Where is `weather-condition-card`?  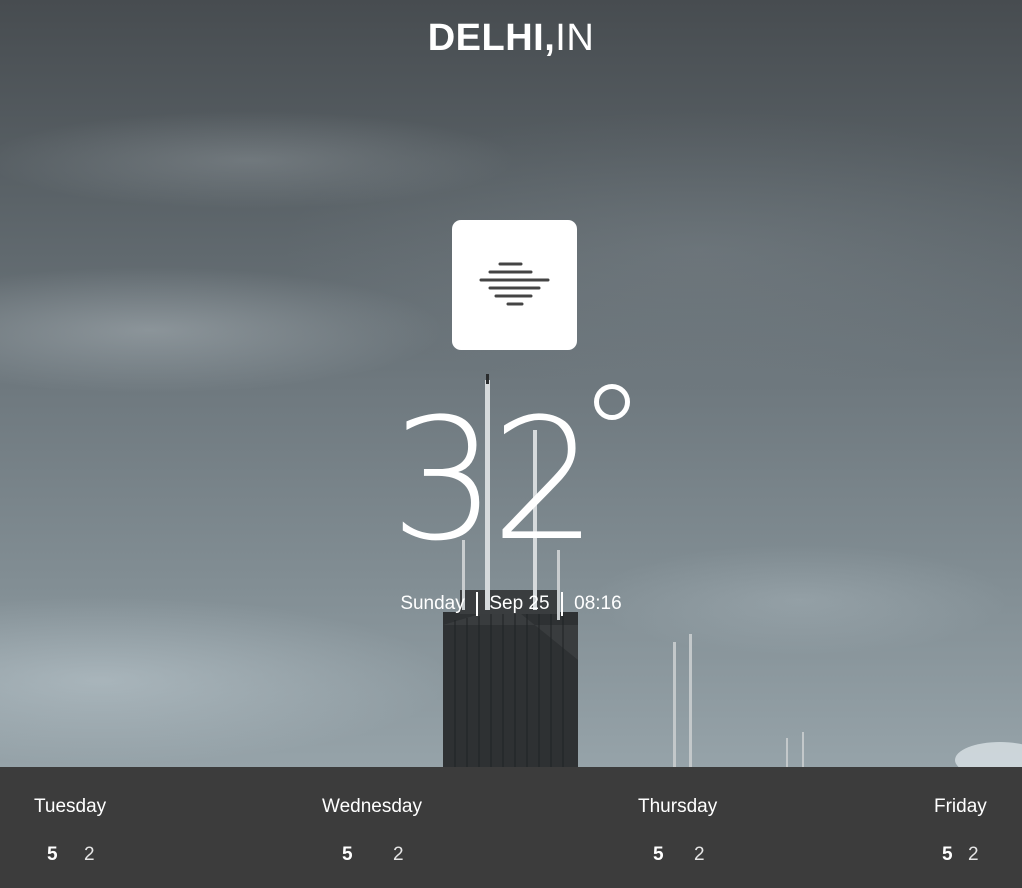
weather-condition-card is located at coordinates (514, 285).